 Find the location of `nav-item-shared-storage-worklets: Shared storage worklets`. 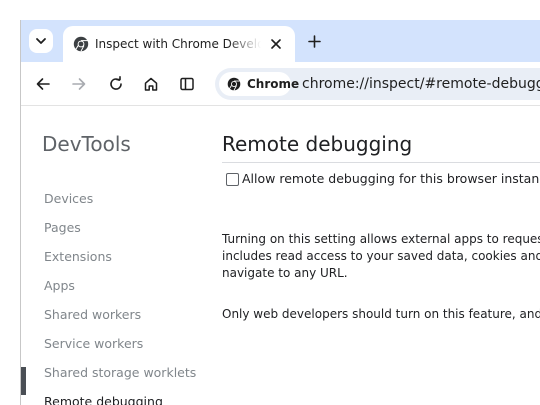

nav-item-shared-storage-worklets: Shared storage worklets is located at coordinates (120, 373).